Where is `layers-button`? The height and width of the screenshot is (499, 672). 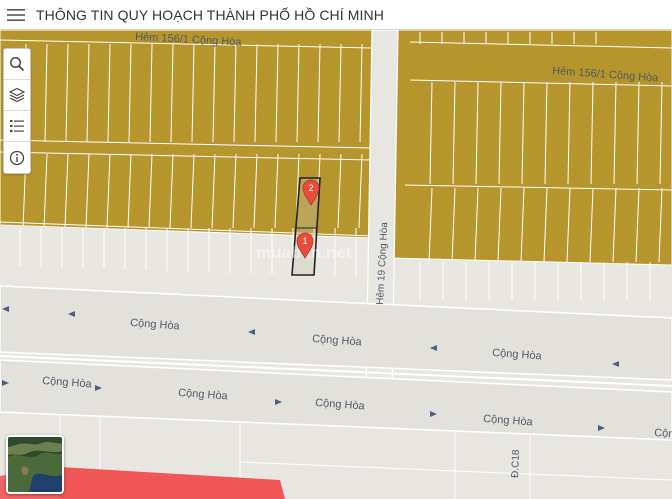
layers-button is located at coordinates (17, 95).